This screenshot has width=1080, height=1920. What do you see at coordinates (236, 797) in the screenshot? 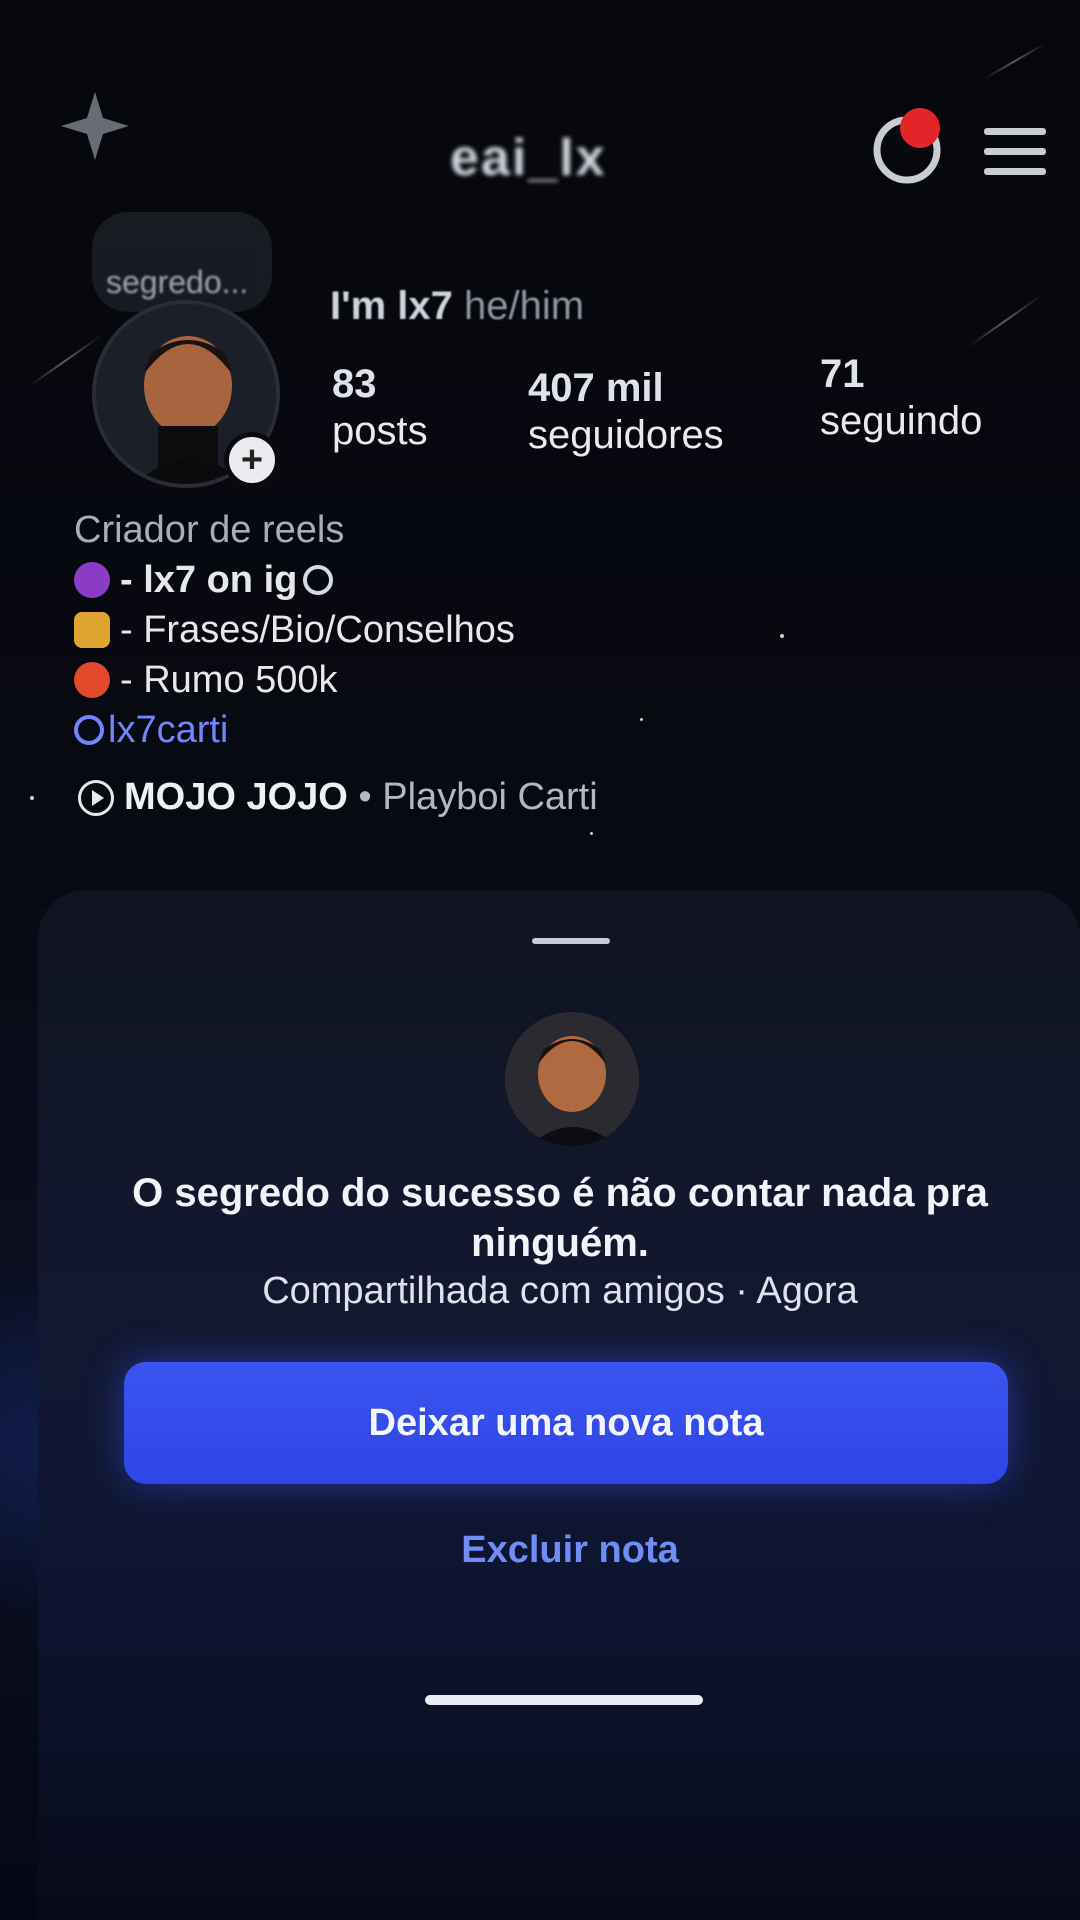
I see `music-song: MOJO JOJO` at bounding box center [236, 797].